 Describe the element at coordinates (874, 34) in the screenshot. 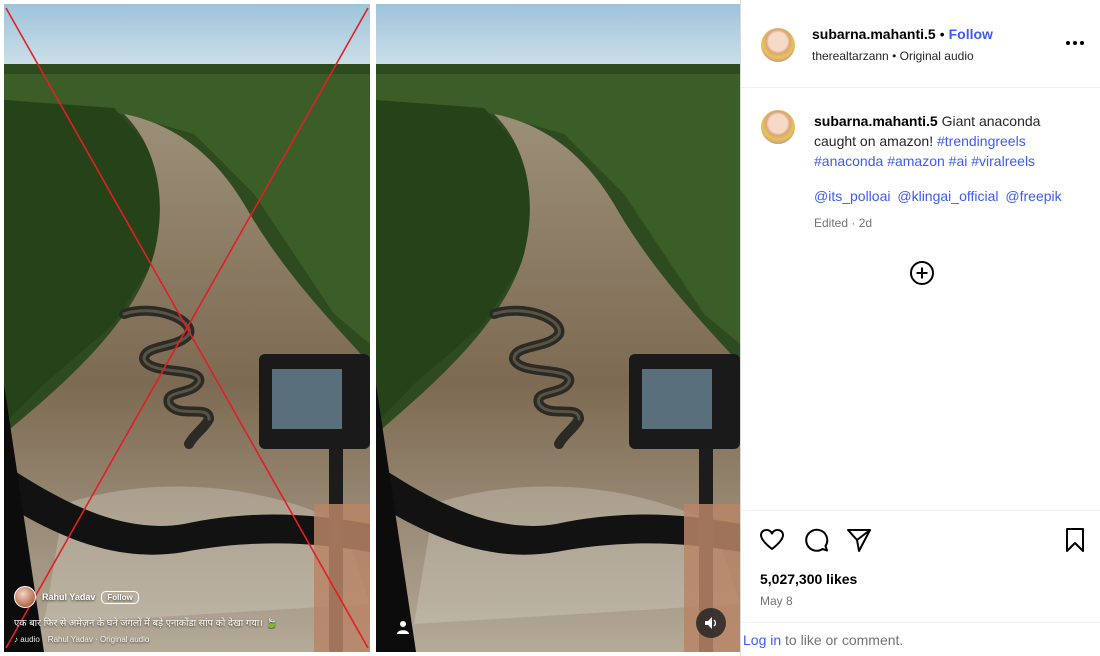

I see `post-username: subarna.mahanti.5` at that location.